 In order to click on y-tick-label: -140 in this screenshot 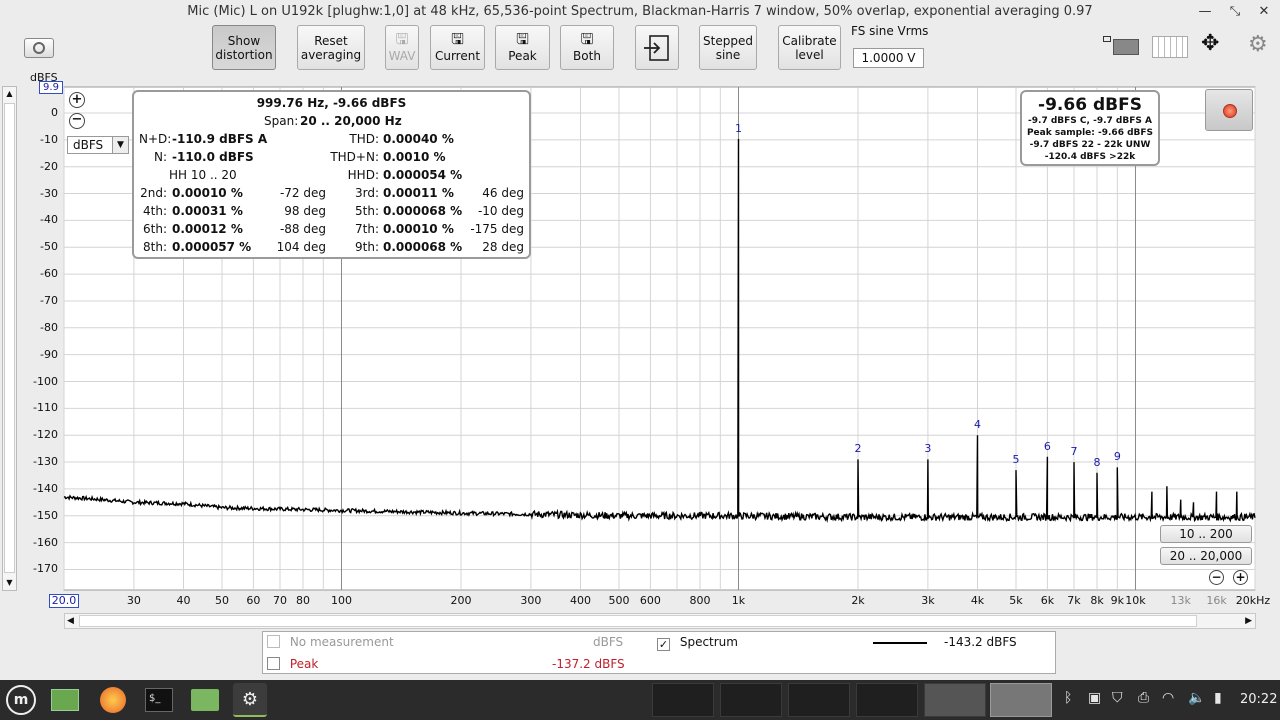, I will do `click(45, 488)`.